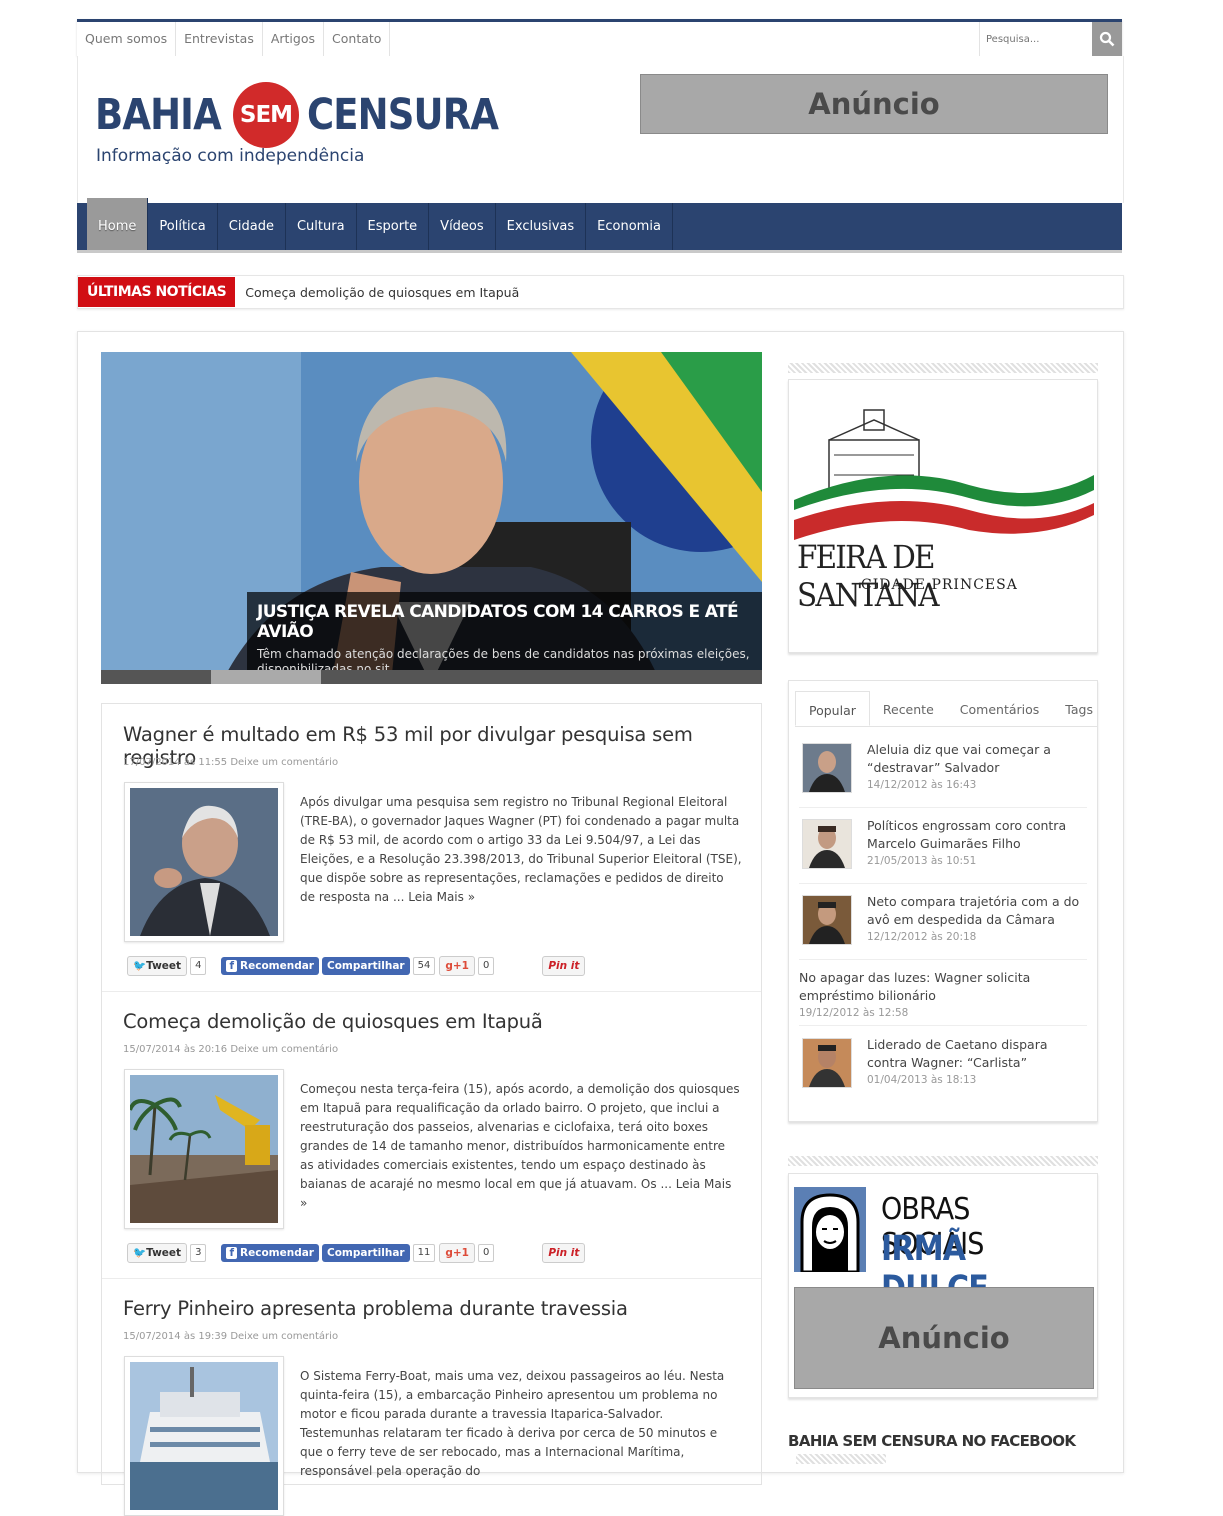 The width and height of the screenshot is (1223, 1516). What do you see at coordinates (393, 226) in the screenshot?
I see `nav-esporte: Esporte` at bounding box center [393, 226].